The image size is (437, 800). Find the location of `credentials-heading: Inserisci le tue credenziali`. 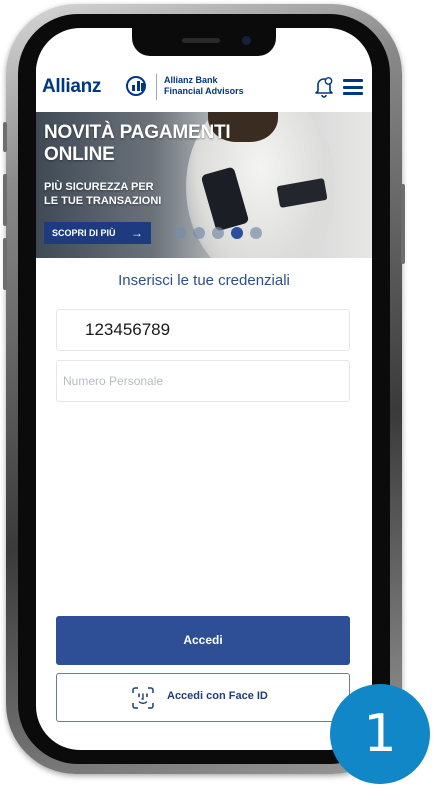

credentials-heading: Inserisci le tue credenziali is located at coordinates (204, 280).